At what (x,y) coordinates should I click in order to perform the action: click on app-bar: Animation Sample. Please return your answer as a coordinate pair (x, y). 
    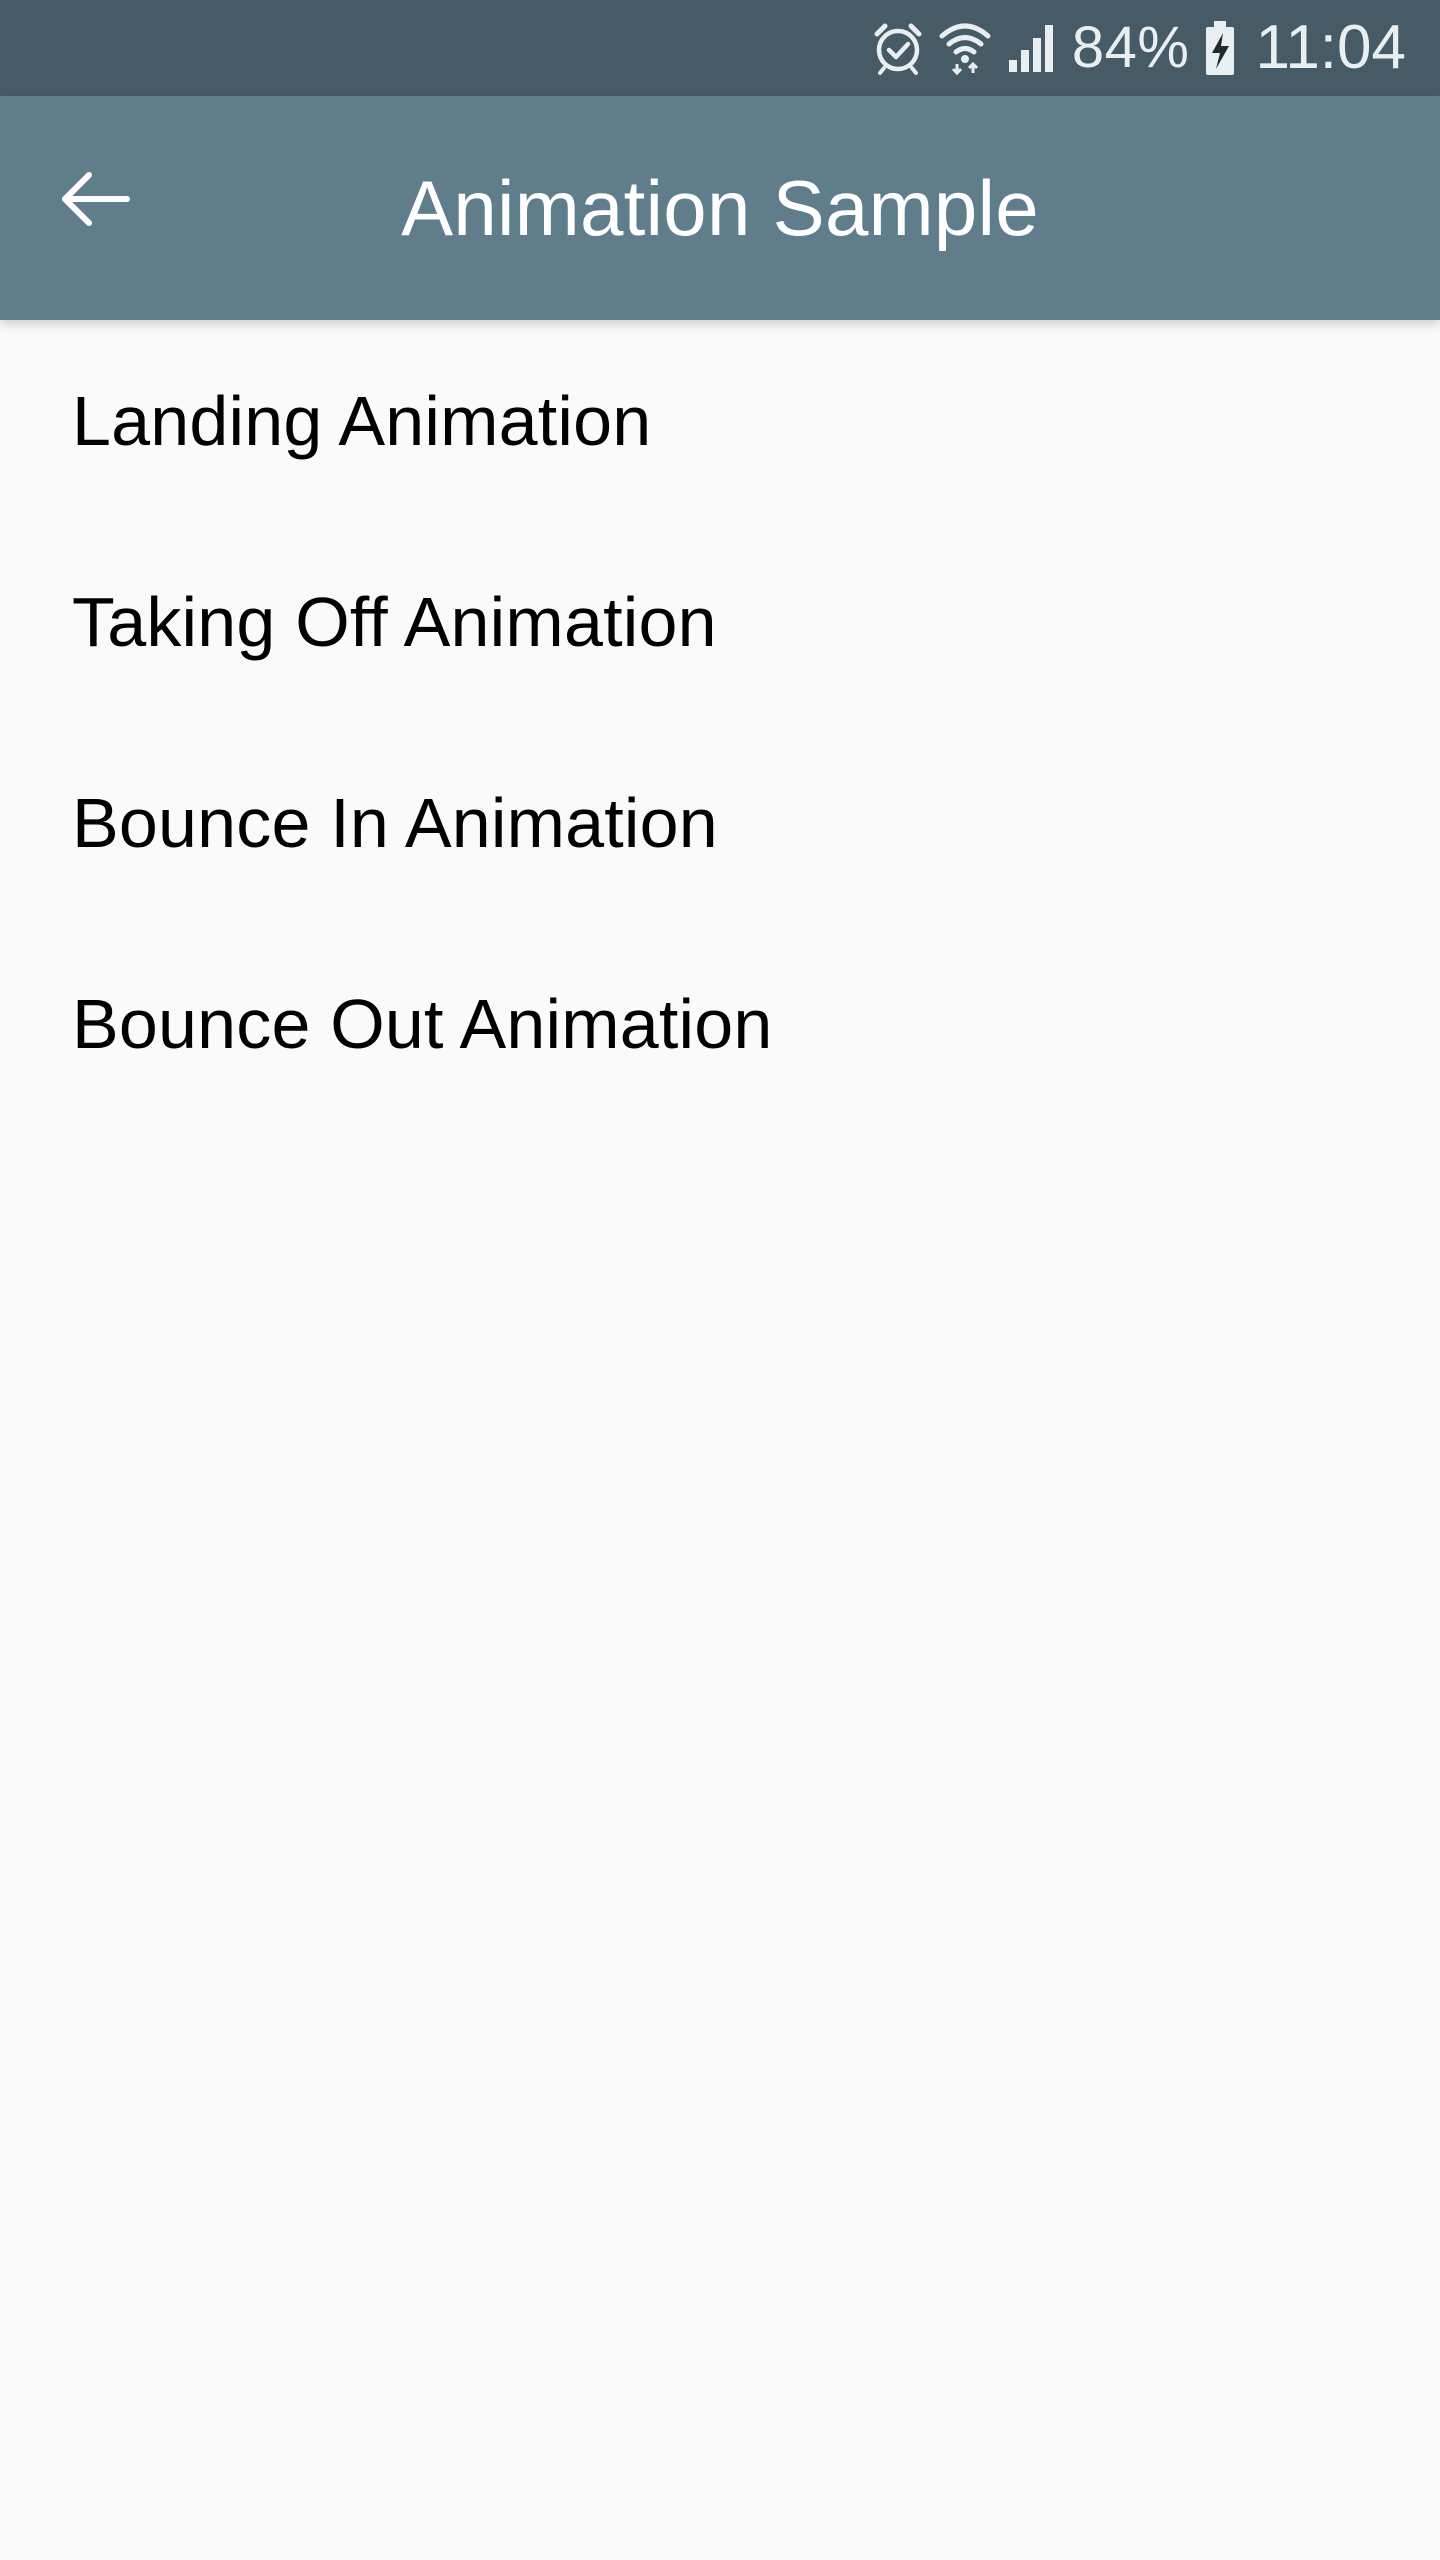
    Looking at the image, I should click on (720, 208).